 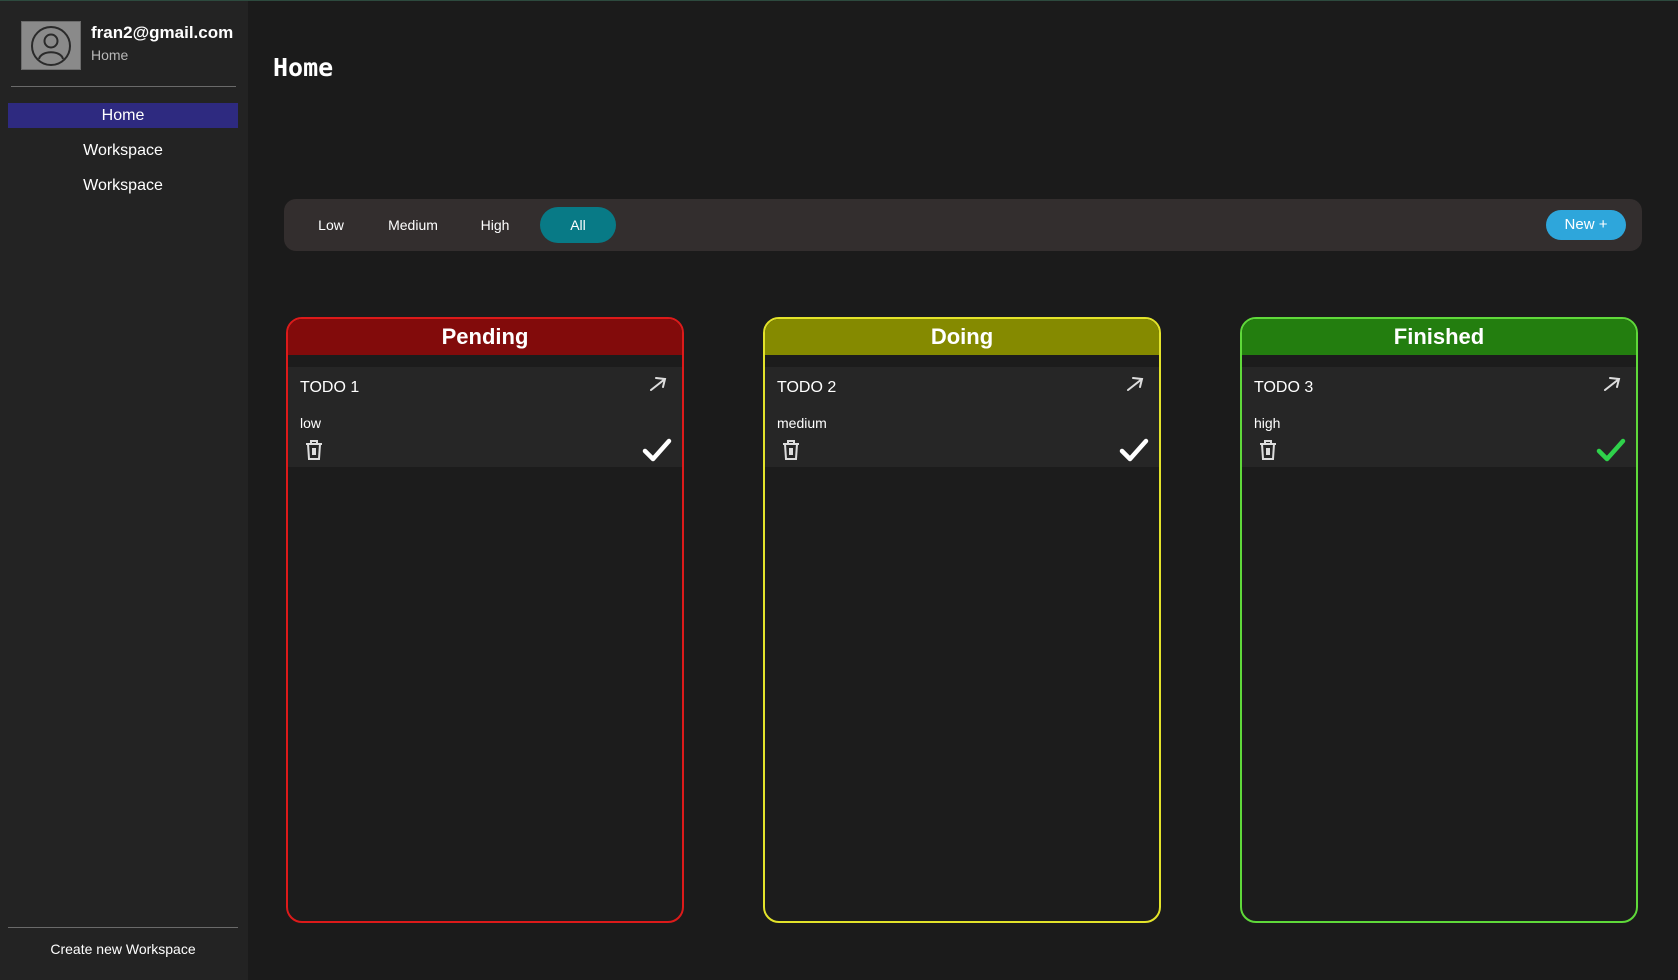 I want to click on todo-priority: low, so click(x=311, y=423).